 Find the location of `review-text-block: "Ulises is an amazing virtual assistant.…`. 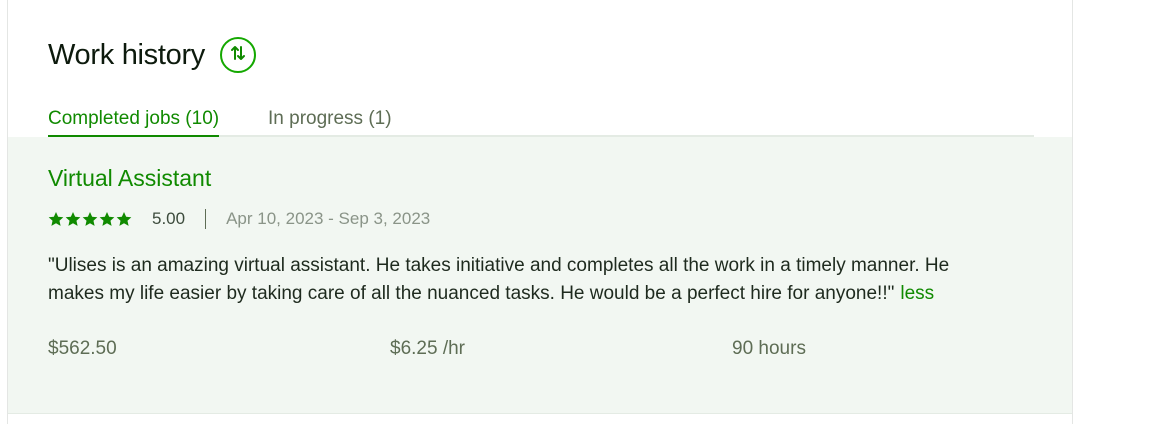

review-text-block: "Ulises is an amazing virtual assistant.… is located at coordinates (523, 280).